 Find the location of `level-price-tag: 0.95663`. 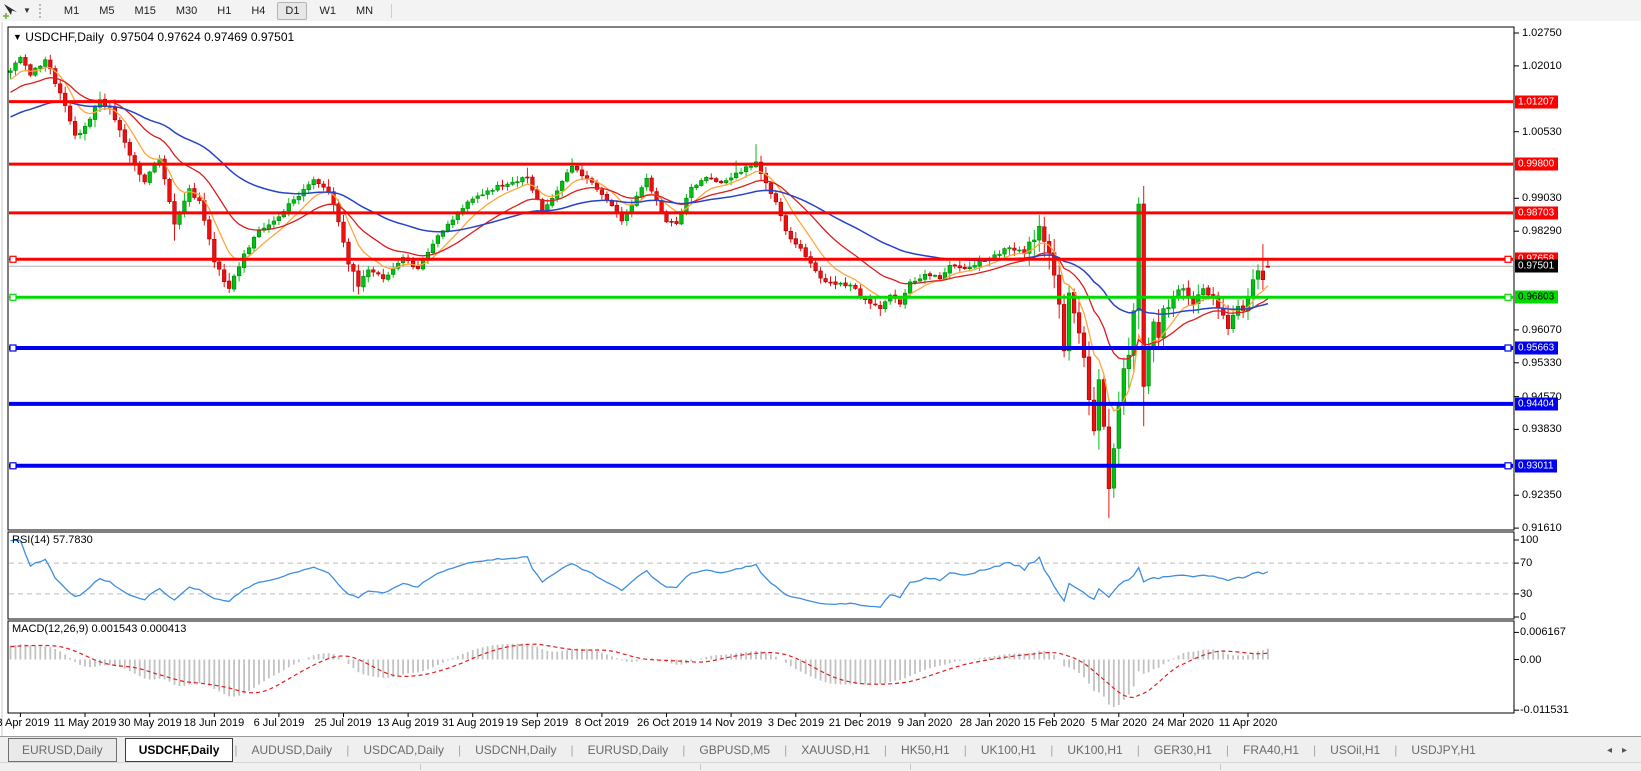

level-price-tag: 0.95663 is located at coordinates (1537, 348).